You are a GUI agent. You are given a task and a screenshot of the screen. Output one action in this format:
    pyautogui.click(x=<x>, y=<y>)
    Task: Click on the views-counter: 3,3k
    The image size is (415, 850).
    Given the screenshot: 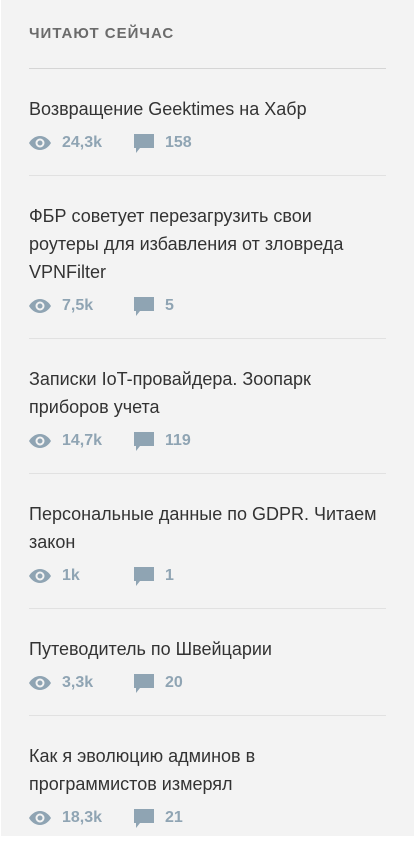 What is the action you would take?
    pyautogui.click(x=81, y=683)
    